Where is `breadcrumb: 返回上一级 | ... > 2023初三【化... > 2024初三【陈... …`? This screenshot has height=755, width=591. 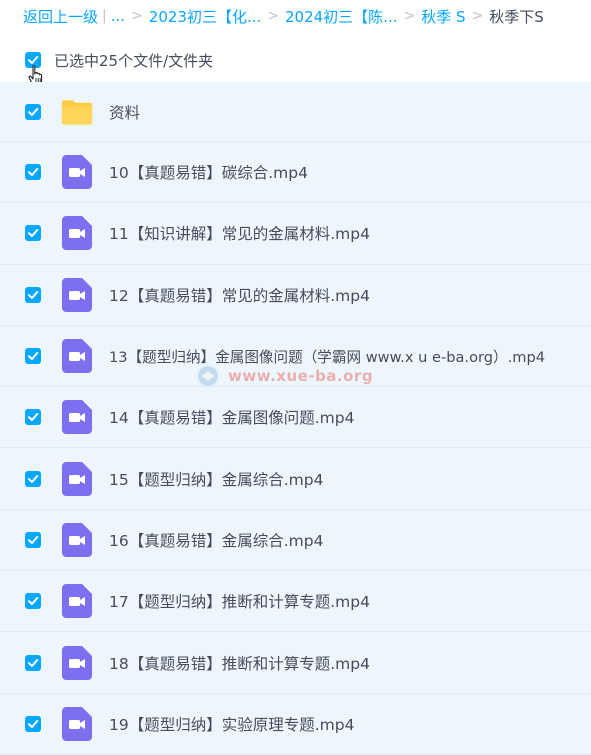 breadcrumb: 返回上一级 | ... > 2023初三【化... > 2024初三【陈... … is located at coordinates (295, 16).